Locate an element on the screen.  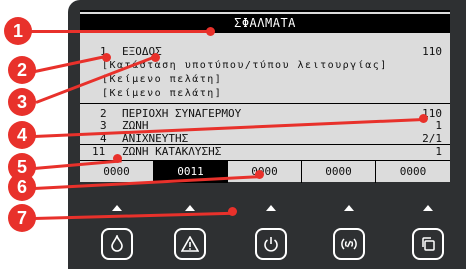
list-item: 1 ΕΞΟΔΟΣ 110 is located at coordinates (265, 52).